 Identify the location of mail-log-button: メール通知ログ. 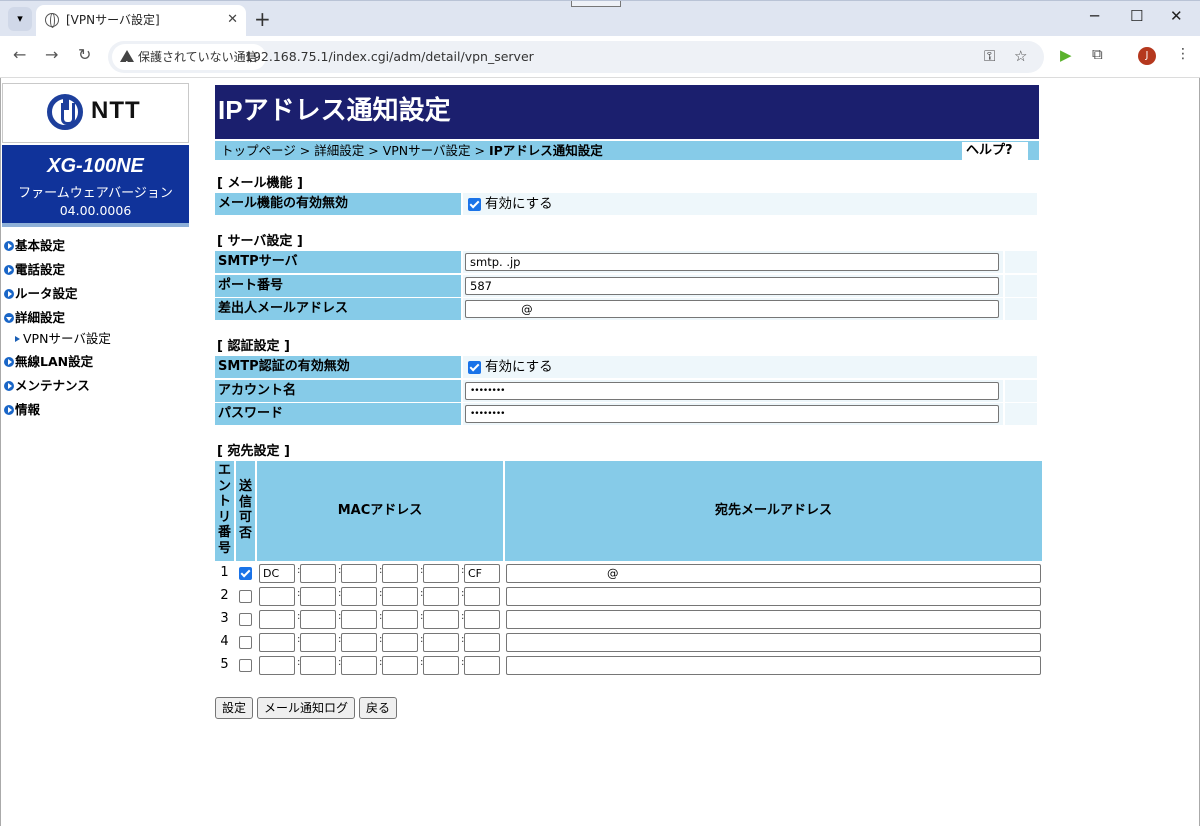
(306, 708).